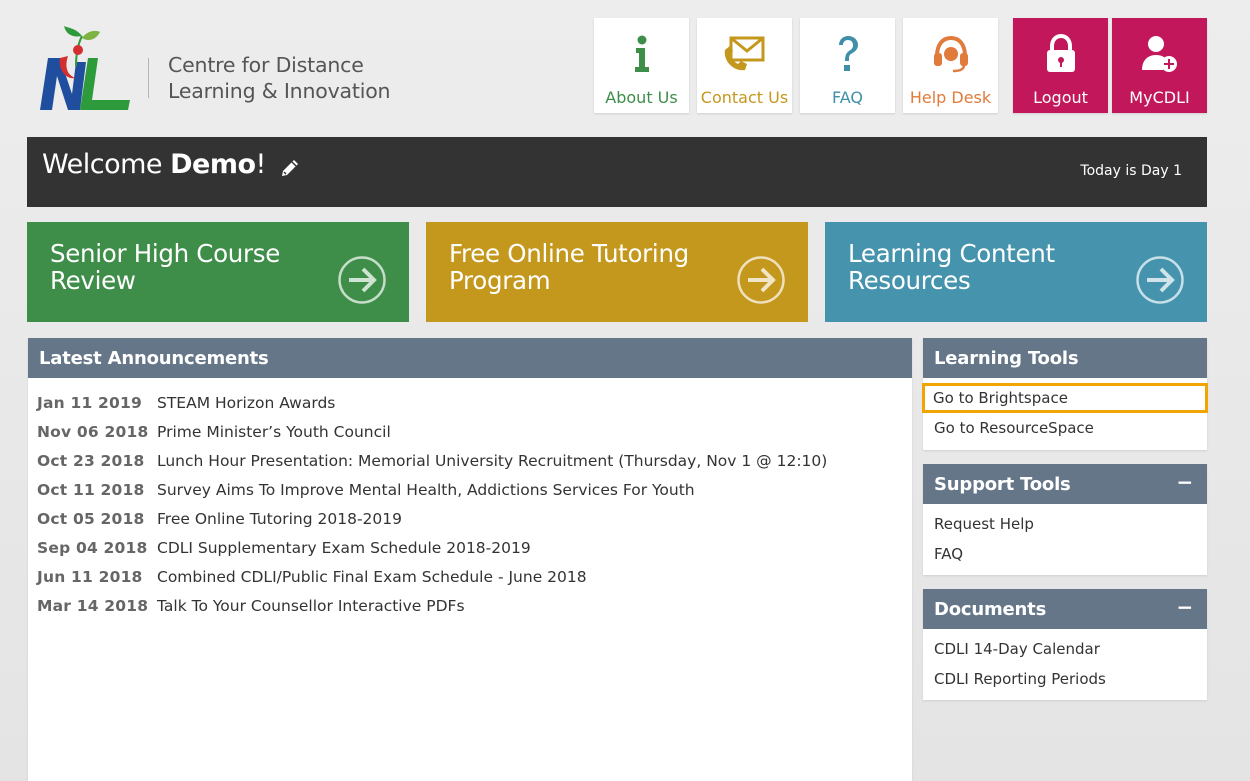  Describe the element at coordinates (91, 460) in the screenshot. I see `announcement-date: Oct 23 2018` at that location.